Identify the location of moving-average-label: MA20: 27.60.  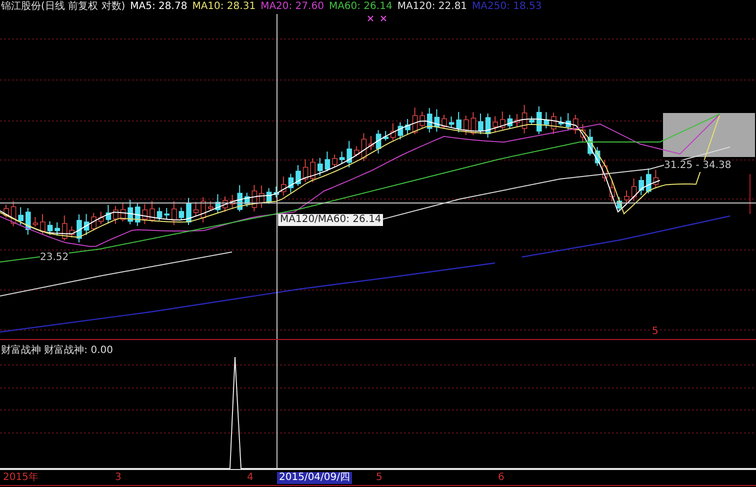
(292, 7).